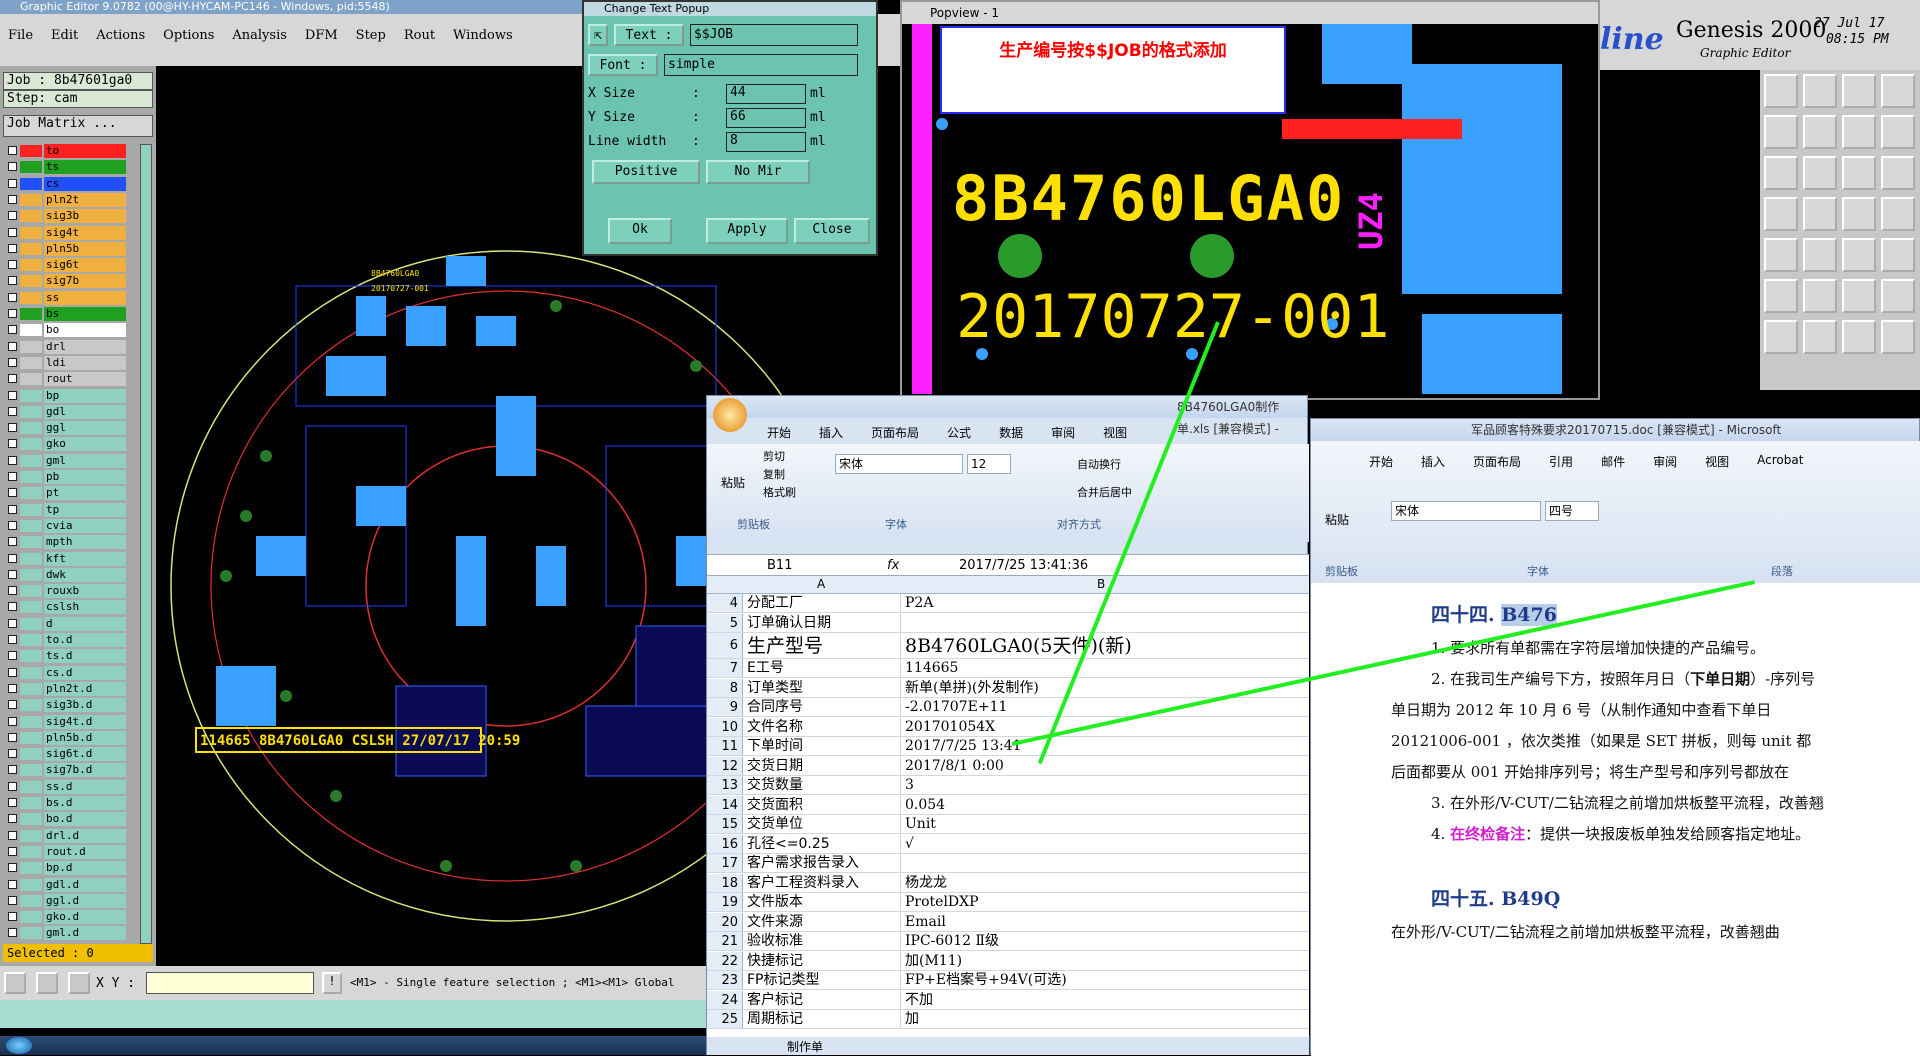 The image size is (1920, 1056). Describe the element at coordinates (1820, 91) in the screenshot. I see `open-icon` at that location.